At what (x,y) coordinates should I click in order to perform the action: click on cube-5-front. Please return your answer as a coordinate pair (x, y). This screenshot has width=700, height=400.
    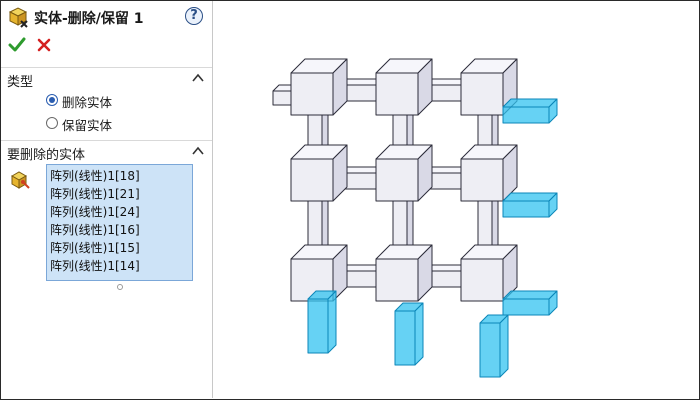
    Looking at the image, I should click on (482, 180).